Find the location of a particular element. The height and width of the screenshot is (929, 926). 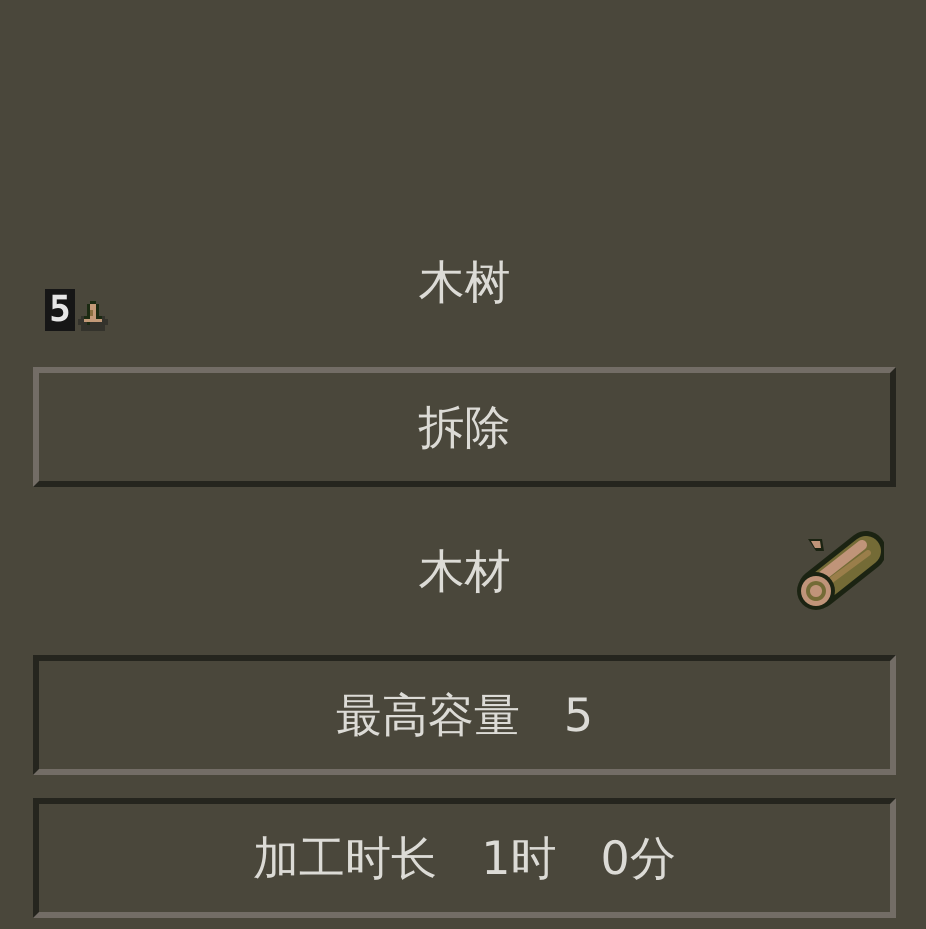

cone-icon is located at coordinates (93, 316).